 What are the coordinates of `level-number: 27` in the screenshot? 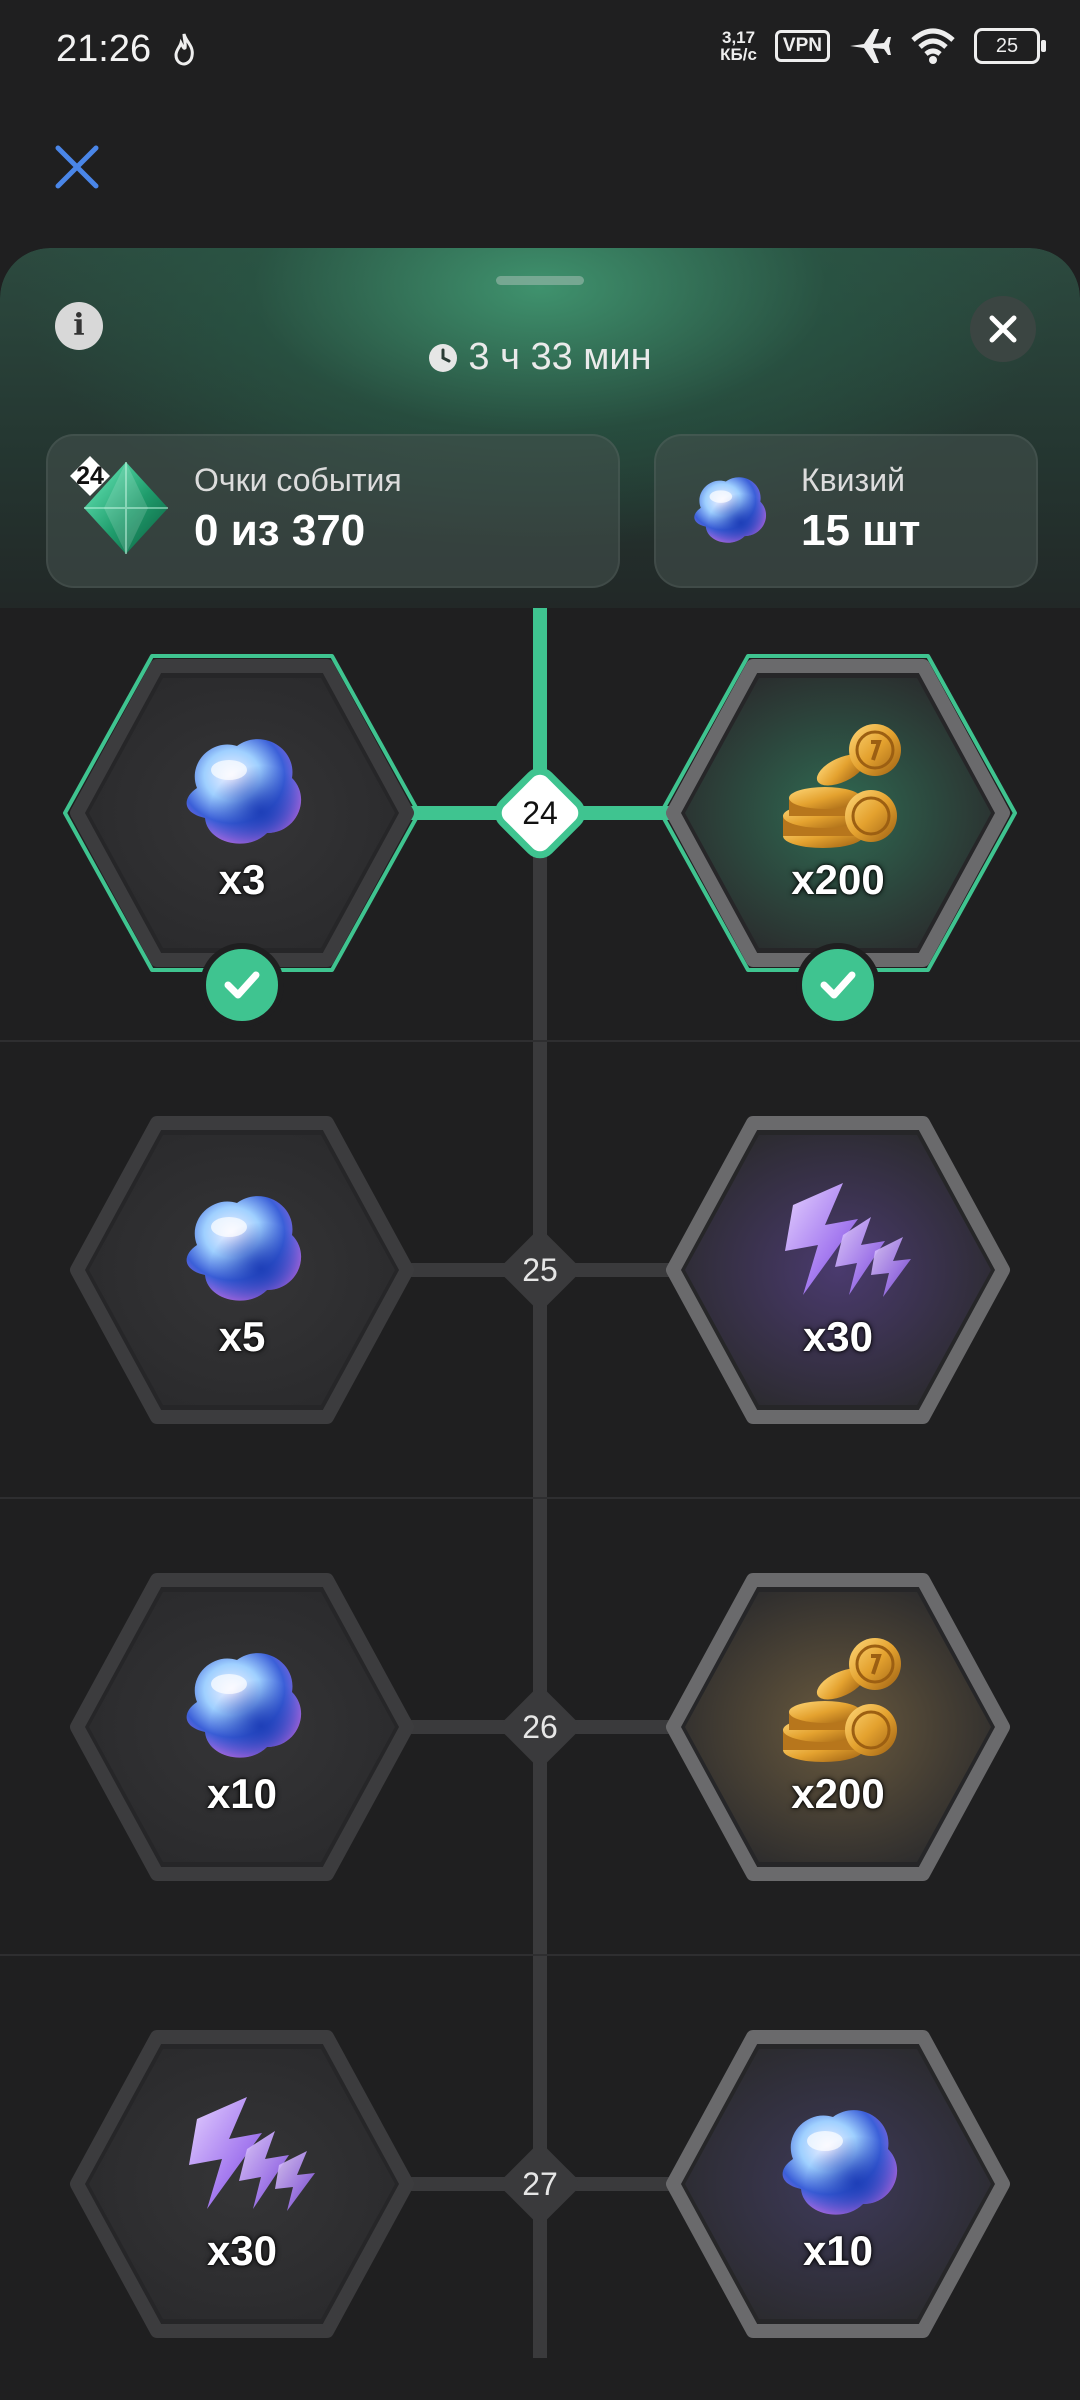 It's located at (540, 2184).